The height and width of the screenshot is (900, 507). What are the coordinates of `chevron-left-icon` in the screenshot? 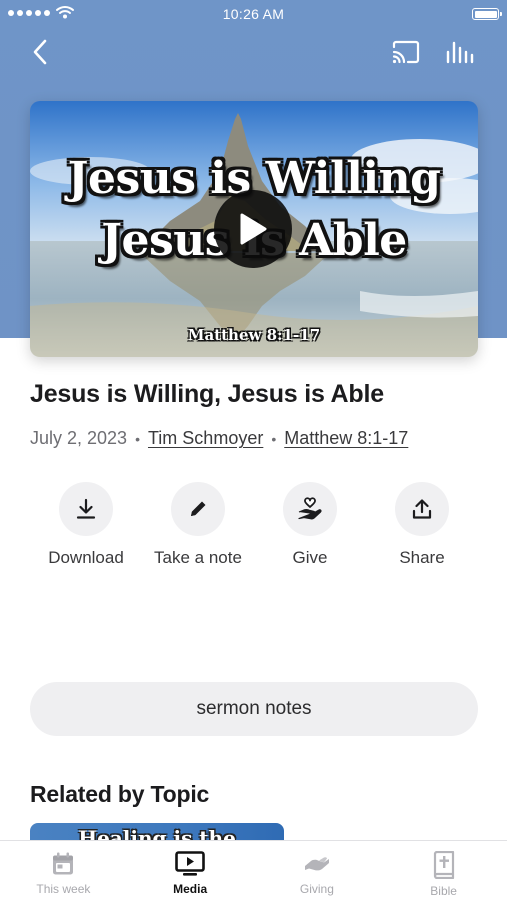 It's located at (40, 52).